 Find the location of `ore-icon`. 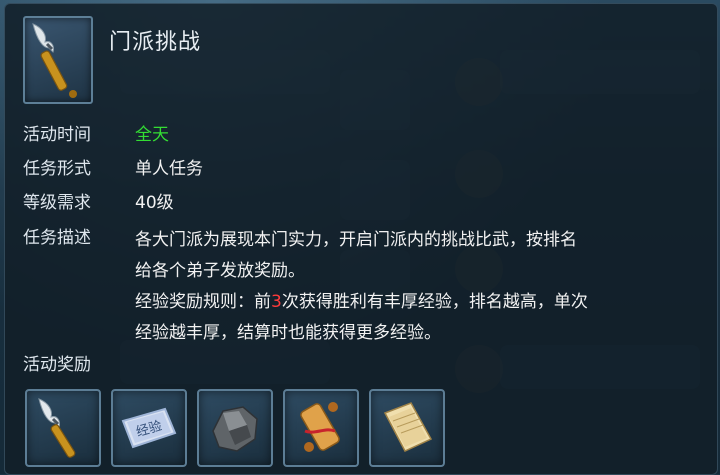

ore-icon is located at coordinates (235, 429).